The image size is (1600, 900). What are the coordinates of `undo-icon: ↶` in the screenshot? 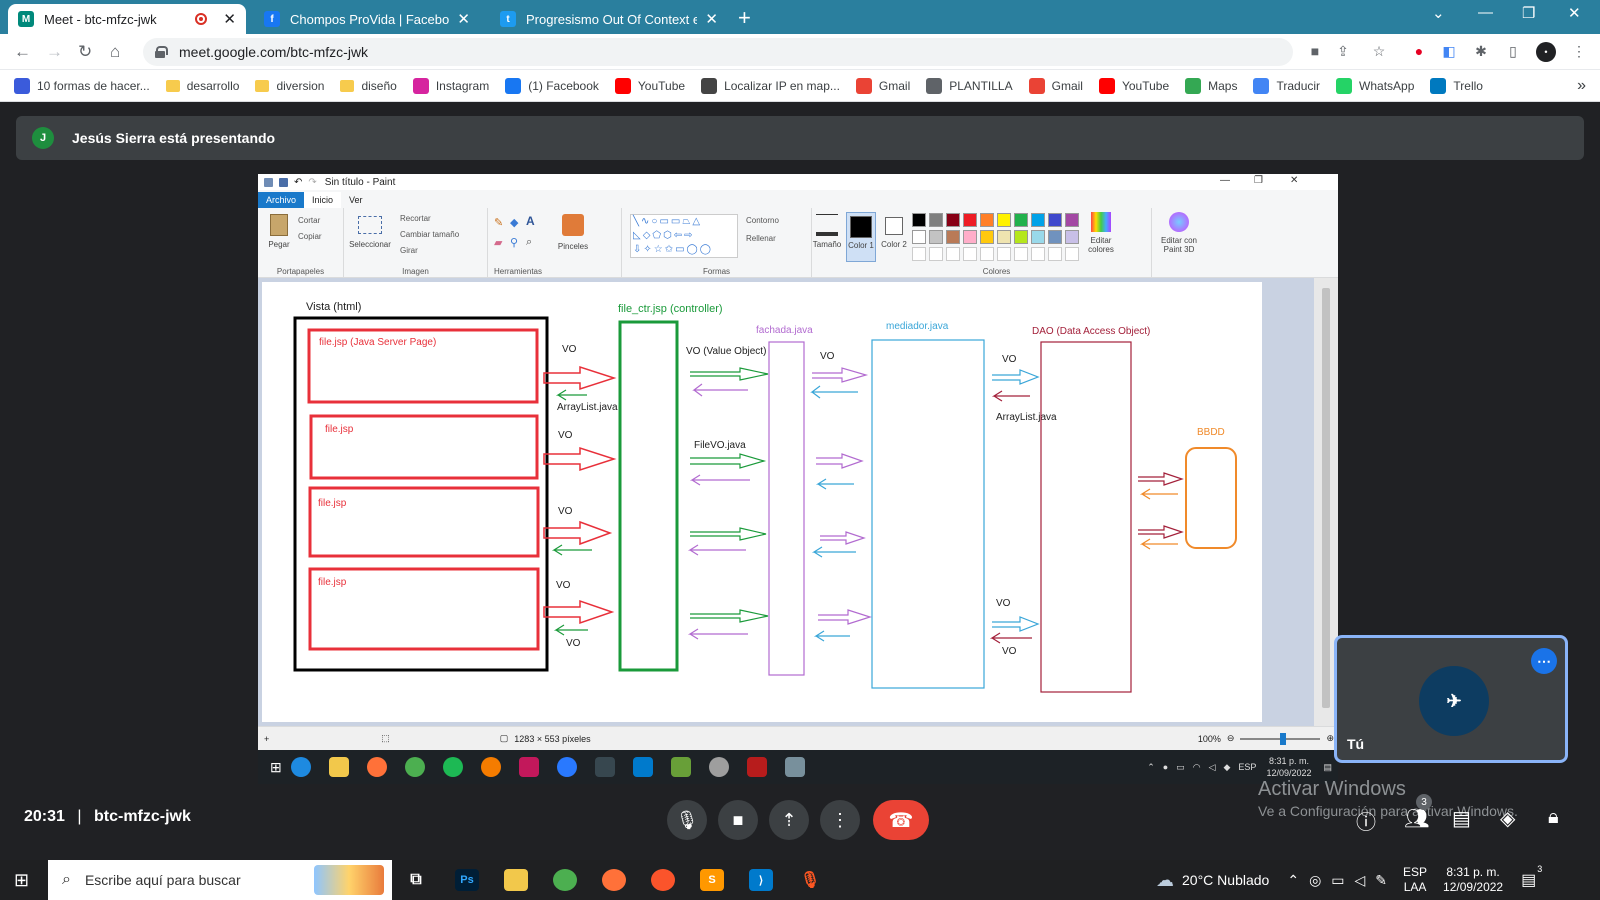 It's located at (298, 182).